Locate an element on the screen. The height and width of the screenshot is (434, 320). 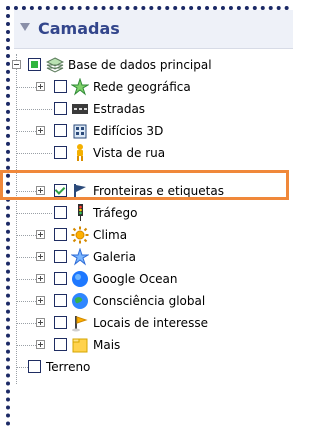
tree-item-clima: Clima is located at coordinates (151, 235).